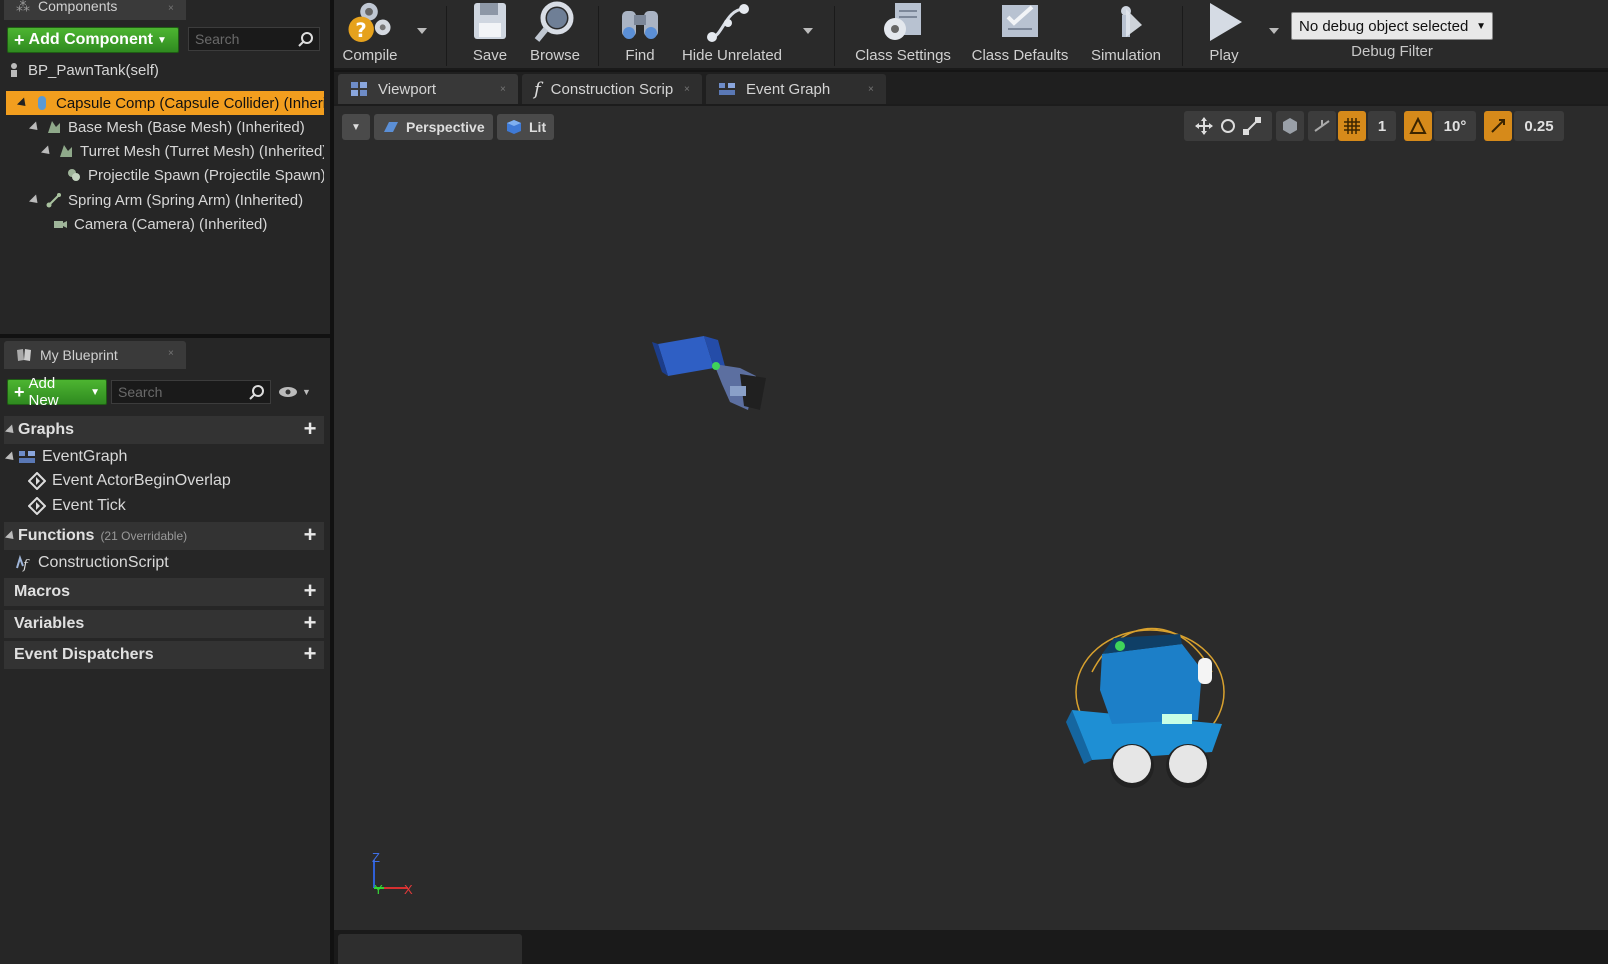 Image resolution: width=1608 pixels, height=964 pixels. I want to click on add-component-button: + Add Component ▼, so click(93, 40).